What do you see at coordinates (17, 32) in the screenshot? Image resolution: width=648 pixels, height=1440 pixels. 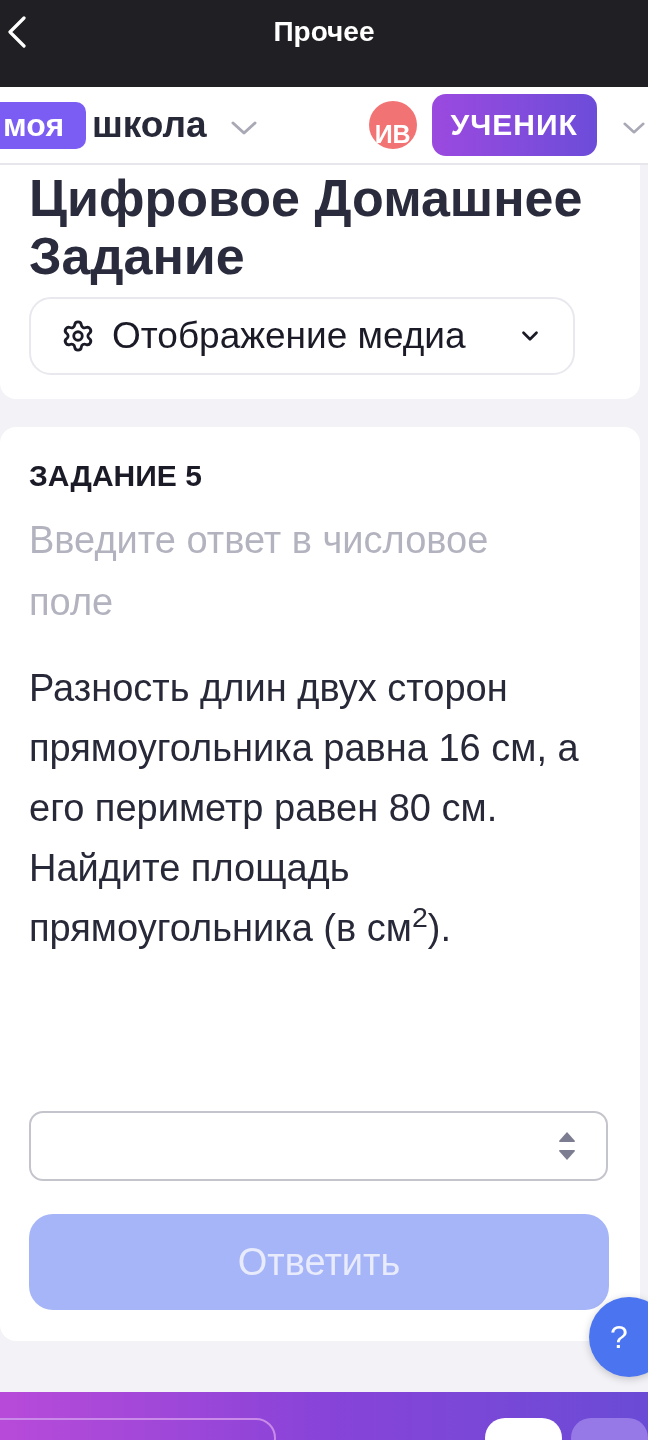 I see `back-icon` at bounding box center [17, 32].